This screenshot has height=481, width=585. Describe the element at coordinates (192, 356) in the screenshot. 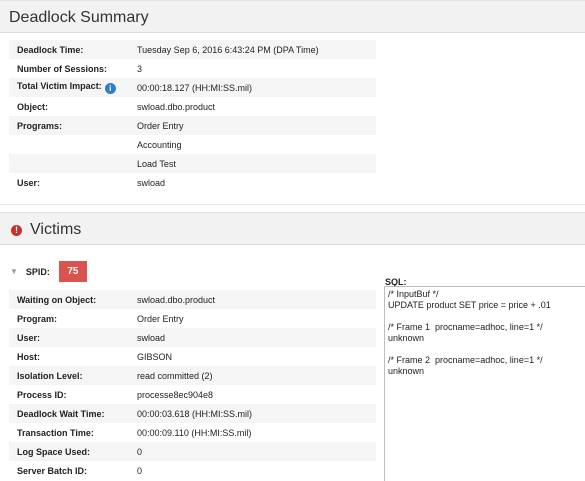

I see `victim-row-host: Host: GIBSON` at that location.